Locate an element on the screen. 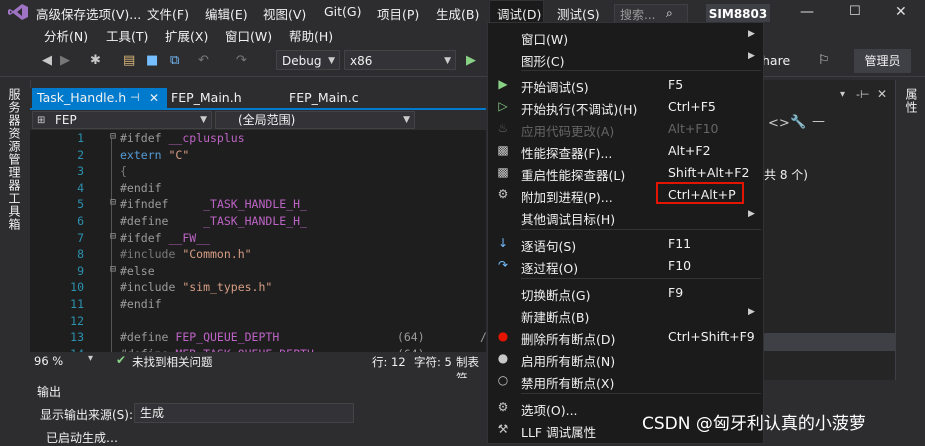 This screenshot has height=446, width=925. debug-menu-item: 其他调试目标(H) ▶ is located at coordinates (625, 217).